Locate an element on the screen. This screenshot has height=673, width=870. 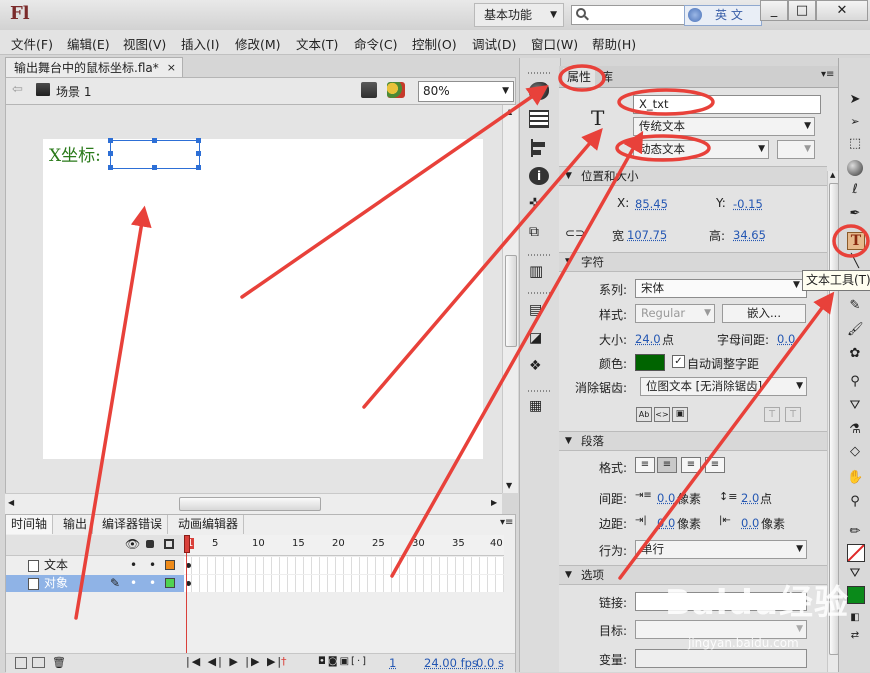
watermark-url: jingyan.baidu.com is located at coordinates (743, 643).